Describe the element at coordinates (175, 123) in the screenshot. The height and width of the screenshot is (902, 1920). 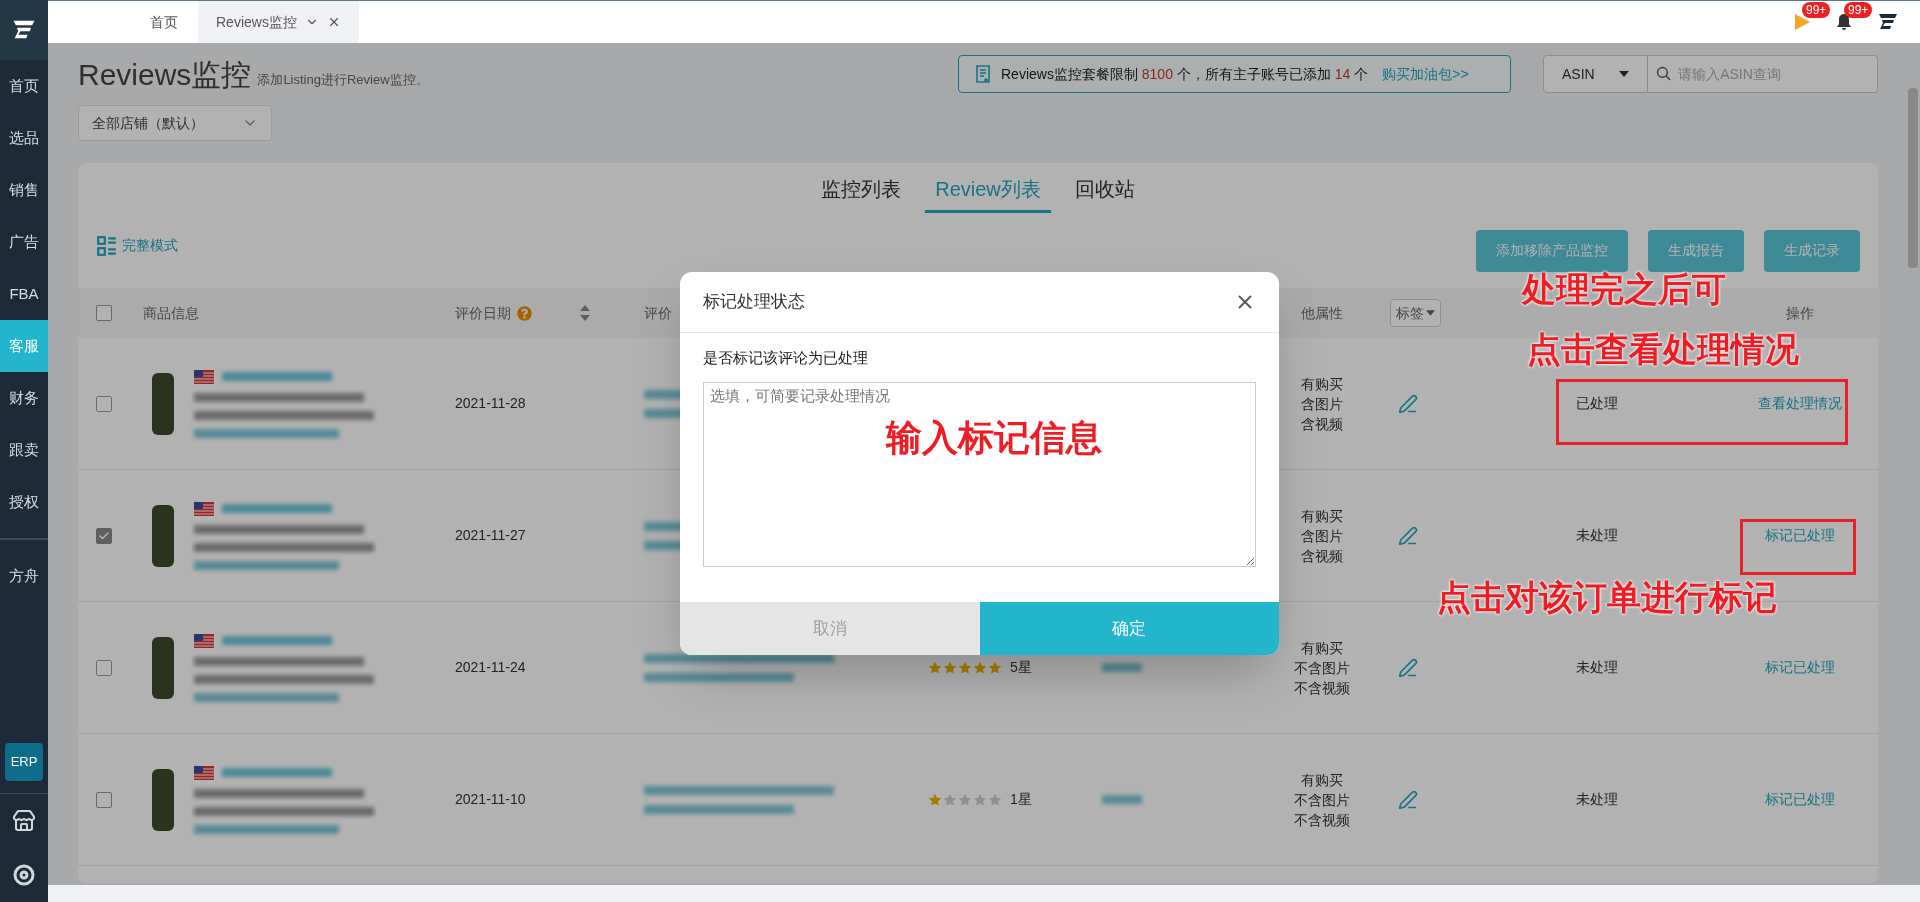
I see `store-select: 全部店铺（默认）` at that location.